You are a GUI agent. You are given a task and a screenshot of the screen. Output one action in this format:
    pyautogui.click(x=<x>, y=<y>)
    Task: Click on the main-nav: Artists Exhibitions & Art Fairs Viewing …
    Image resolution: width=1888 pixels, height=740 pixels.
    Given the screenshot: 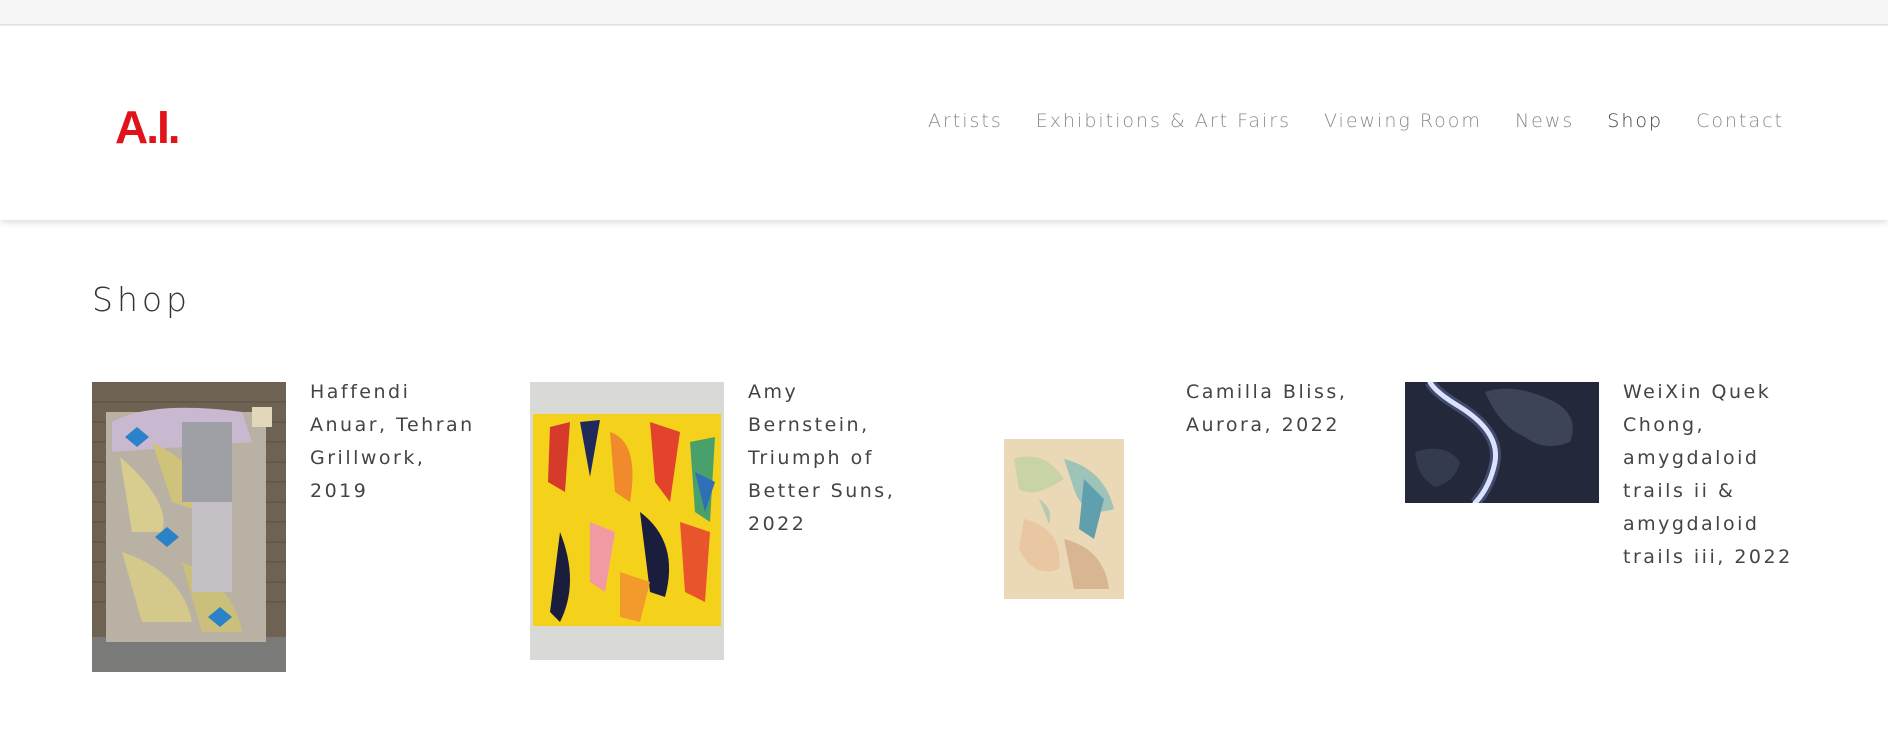 What is the action you would take?
    pyautogui.click(x=1356, y=121)
    